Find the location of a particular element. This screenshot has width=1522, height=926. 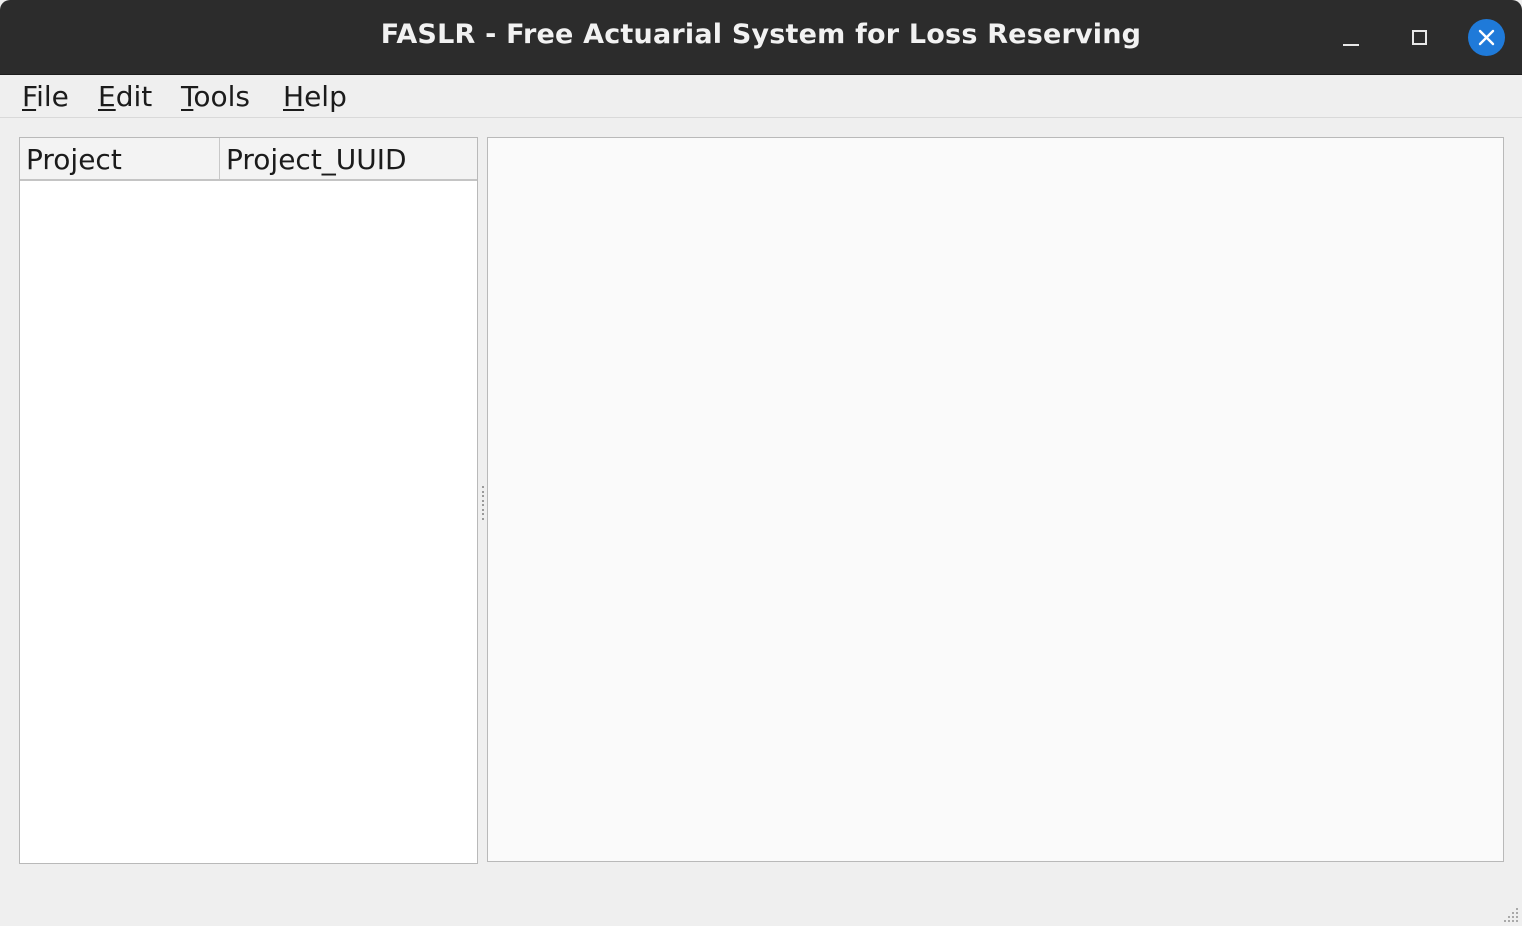

menu-tools: Tools is located at coordinates (215, 96).